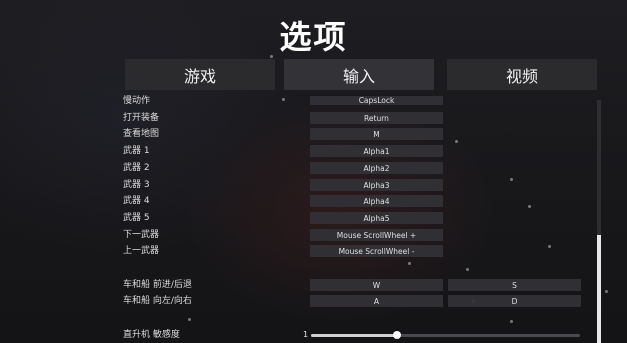 The image size is (627, 343). What do you see at coordinates (141, 235) in the screenshot?
I see `binding-label-next-weapon: 下一武器` at bounding box center [141, 235].